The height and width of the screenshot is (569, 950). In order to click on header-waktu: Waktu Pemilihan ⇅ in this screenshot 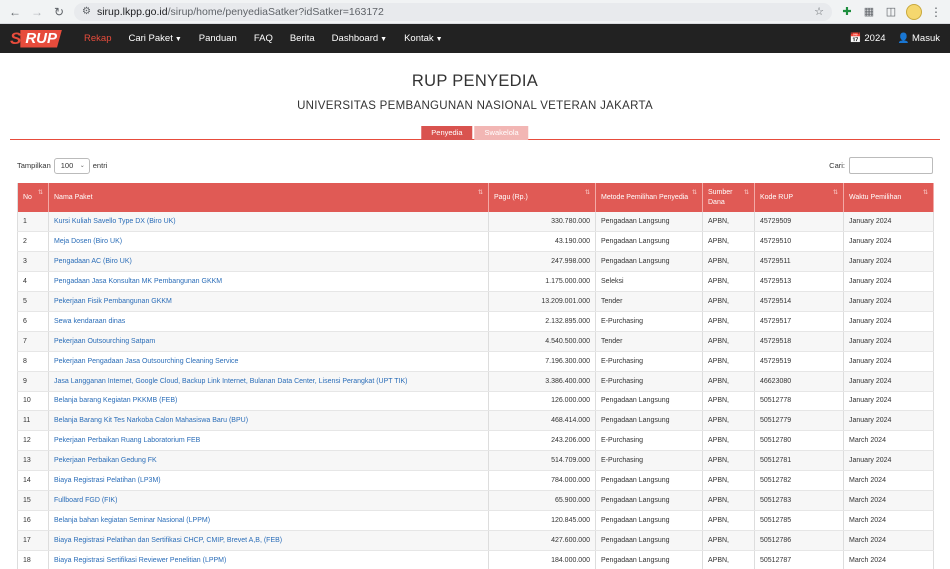, I will do `click(888, 197)`.